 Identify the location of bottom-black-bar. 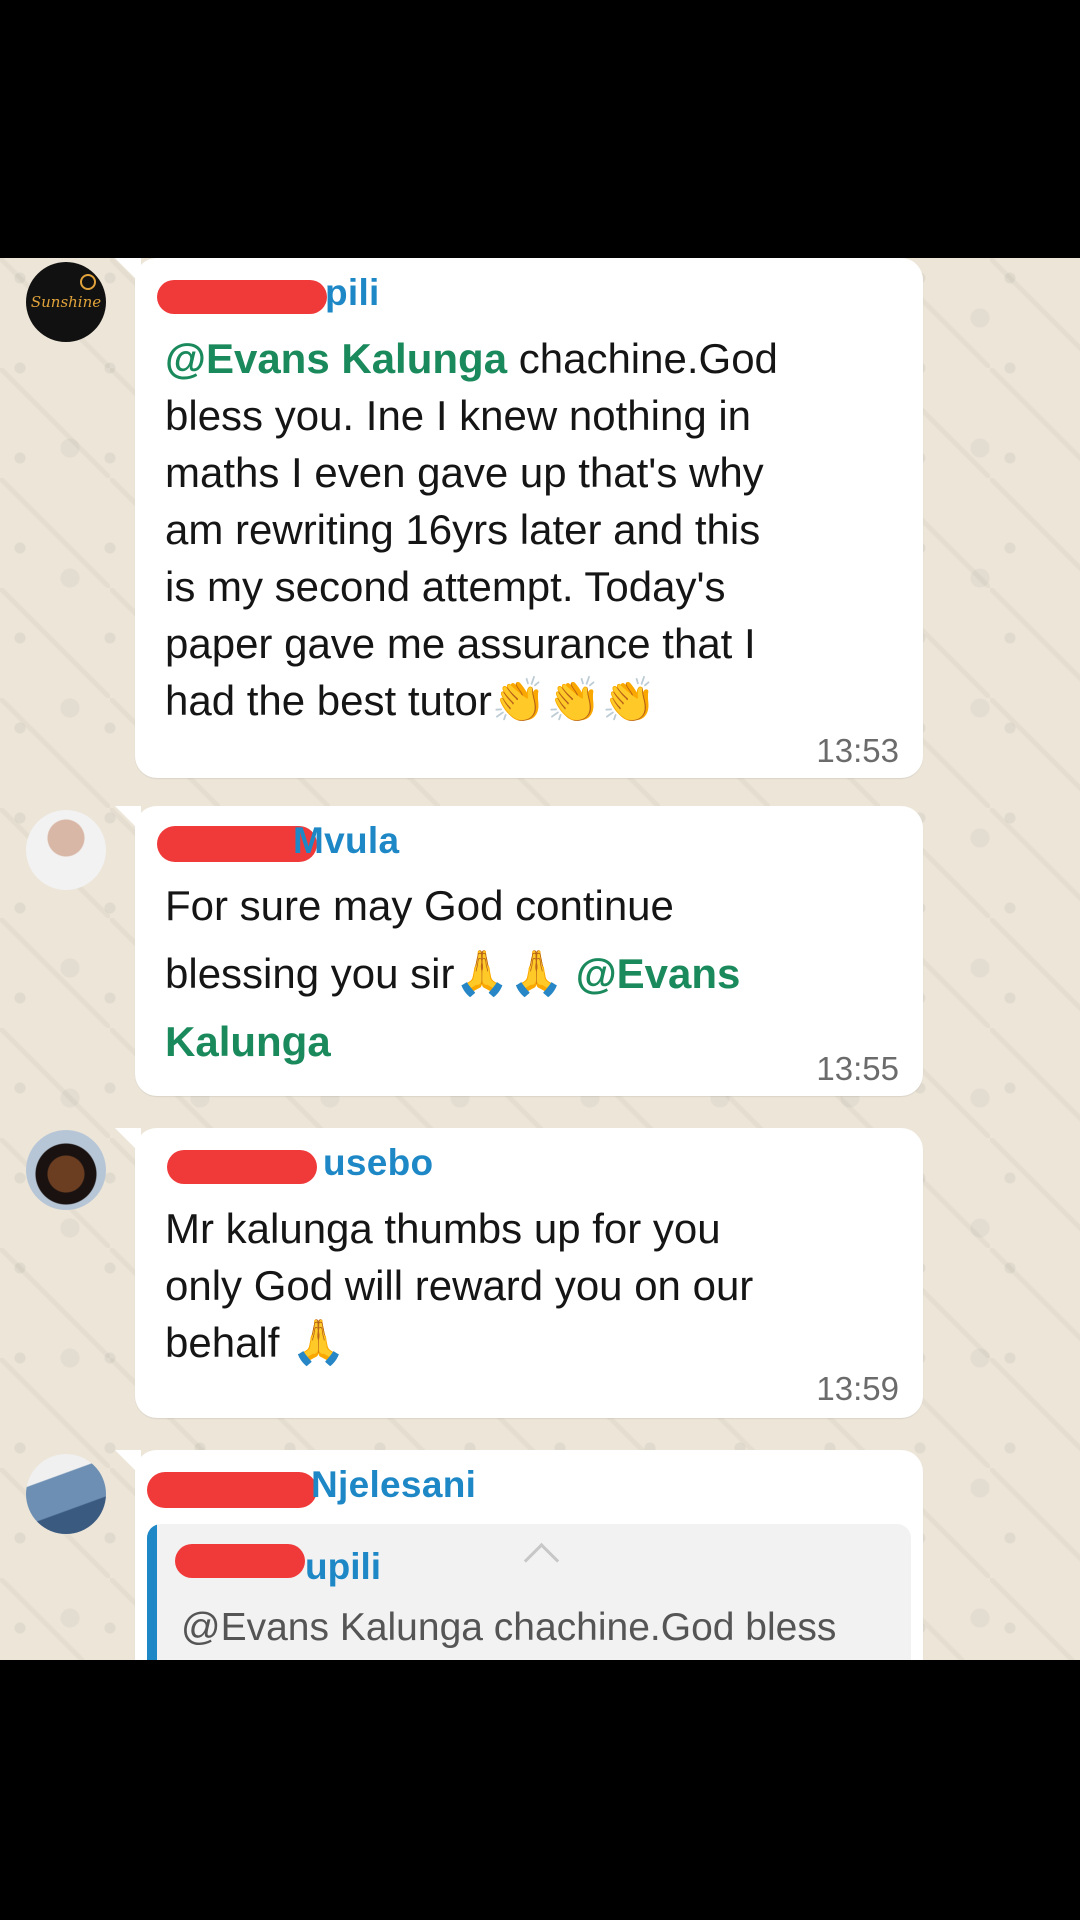
(540, 1790).